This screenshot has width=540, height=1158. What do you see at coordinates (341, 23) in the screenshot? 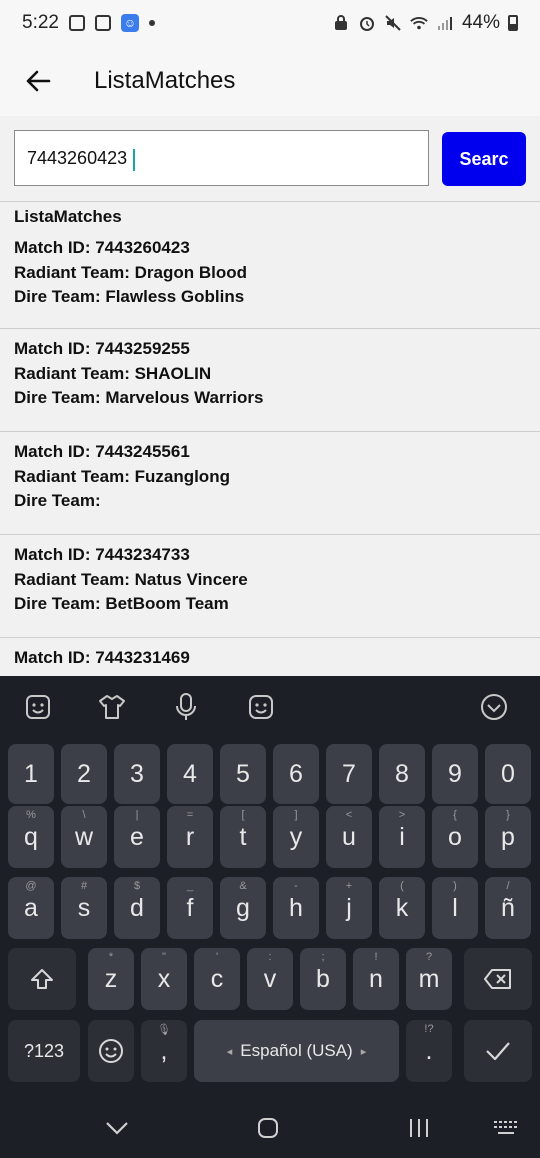
I see `lock-icon` at bounding box center [341, 23].